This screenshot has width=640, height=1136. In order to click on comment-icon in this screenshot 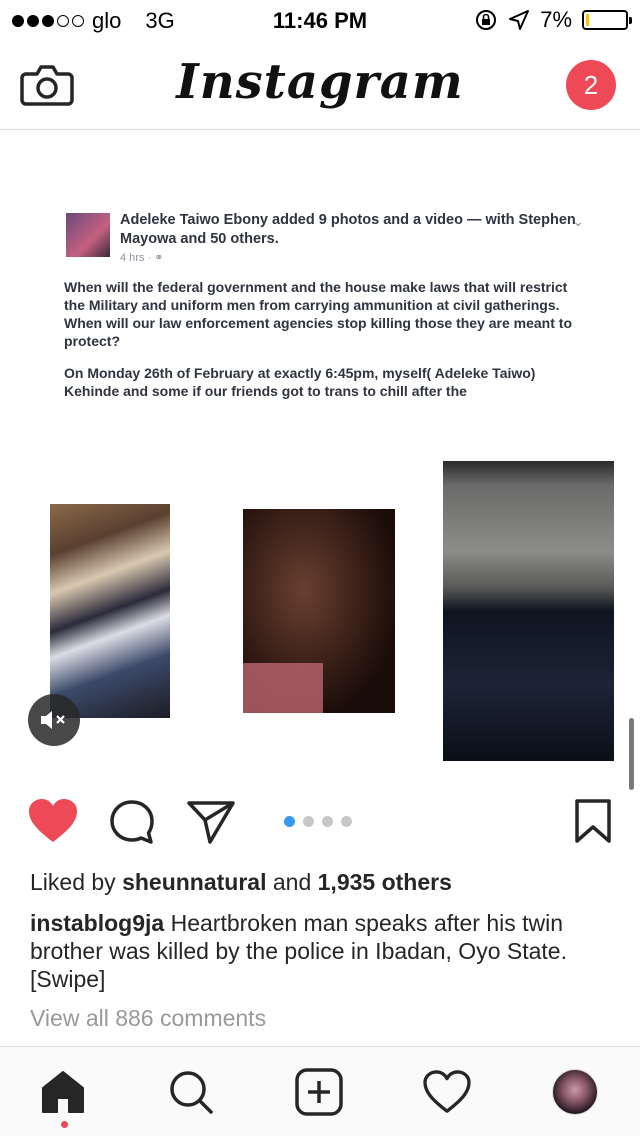, I will do `click(132, 822)`.